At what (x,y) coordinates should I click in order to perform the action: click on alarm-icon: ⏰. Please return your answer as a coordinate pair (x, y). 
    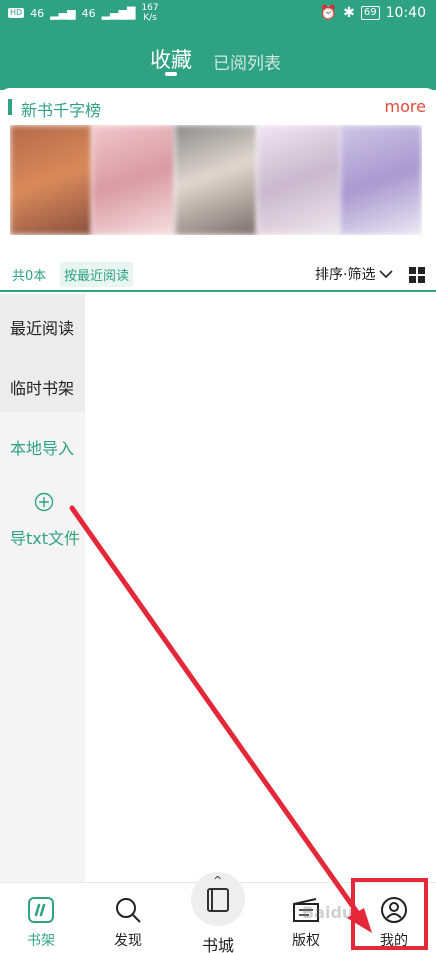
    Looking at the image, I should click on (328, 13).